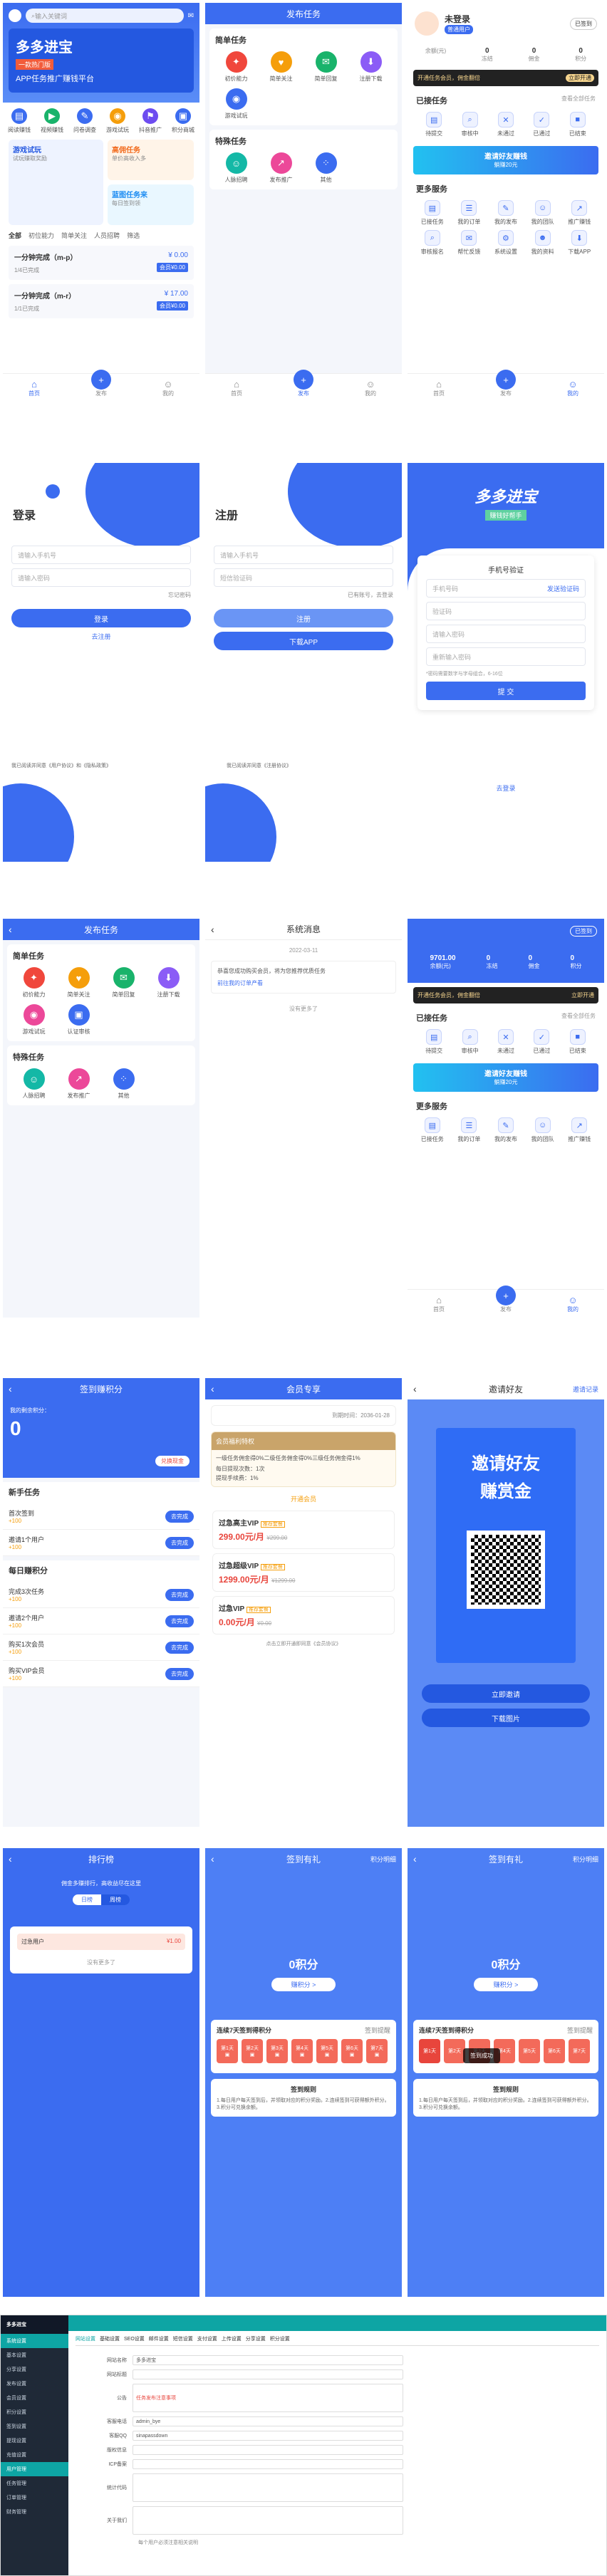 Image resolution: width=607 pixels, height=2576 pixels. Describe the element at coordinates (427, 23) in the screenshot. I see `avatar` at that location.